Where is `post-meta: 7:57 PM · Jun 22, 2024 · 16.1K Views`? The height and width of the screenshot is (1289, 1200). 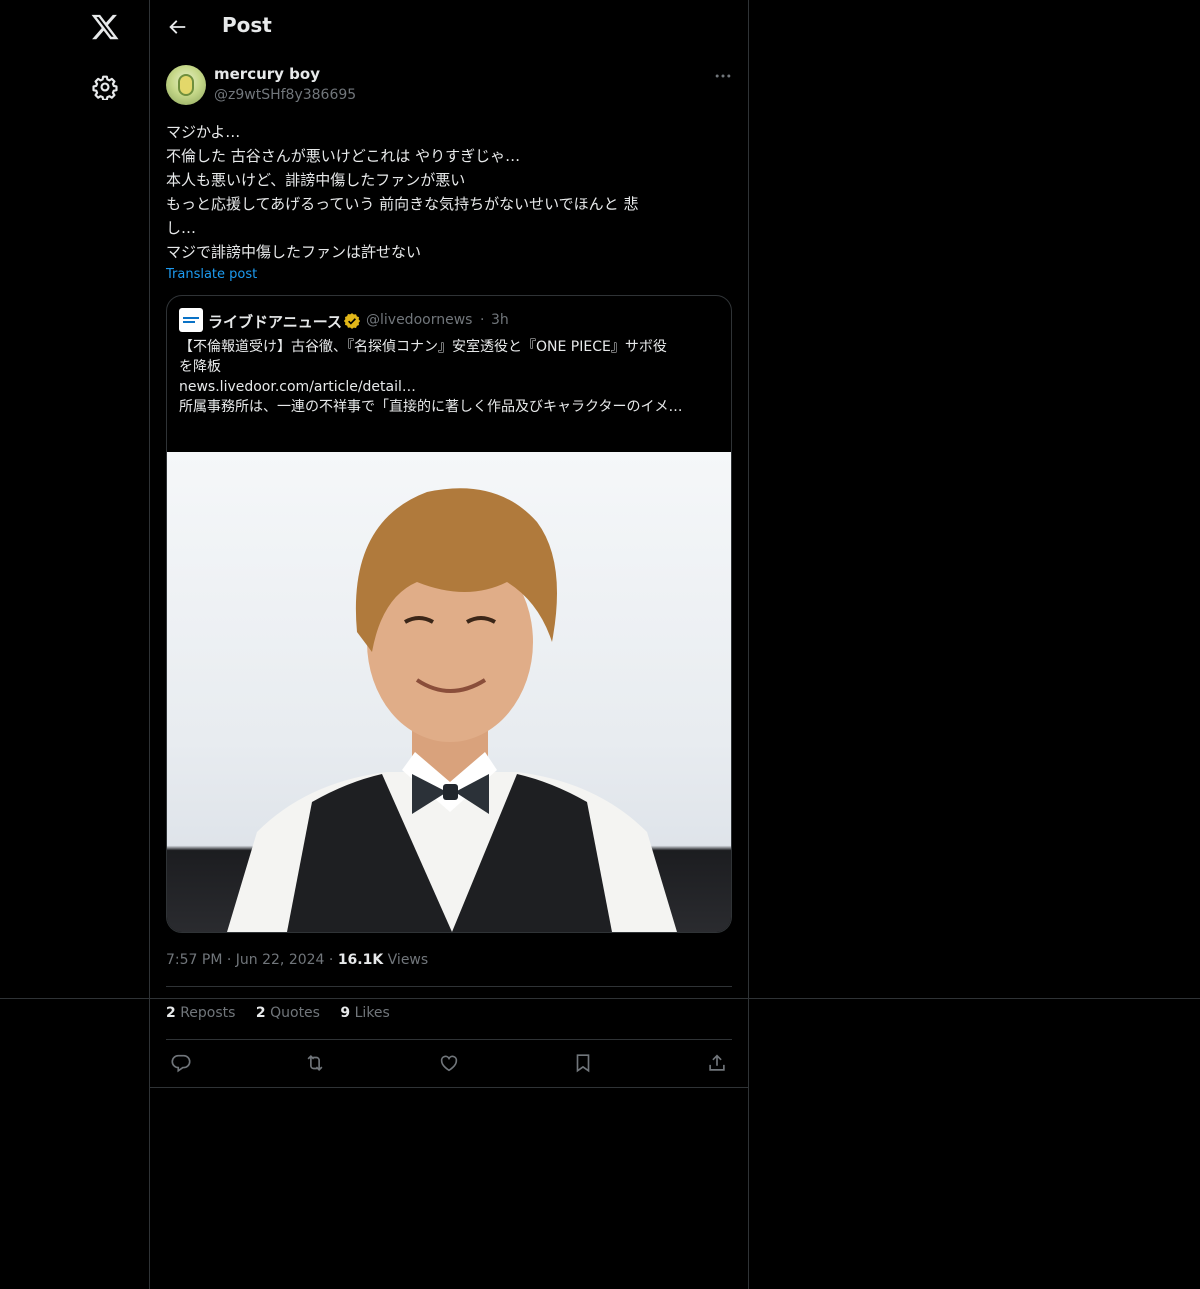 post-meta: 7:57 PM · Jun 22, 2024 · 16.1K Views is located at coordinates (297, 960).